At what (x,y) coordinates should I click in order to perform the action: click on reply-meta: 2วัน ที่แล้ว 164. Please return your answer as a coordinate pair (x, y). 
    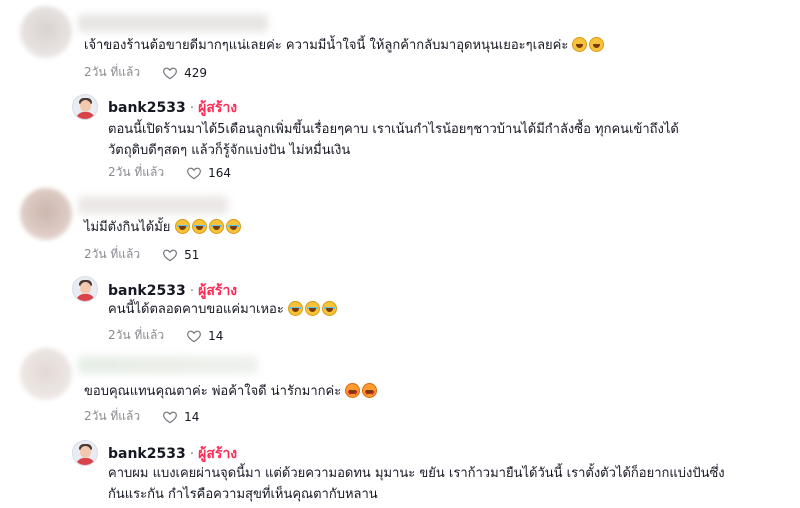
    Looking at the image, I should click on (169, 172).